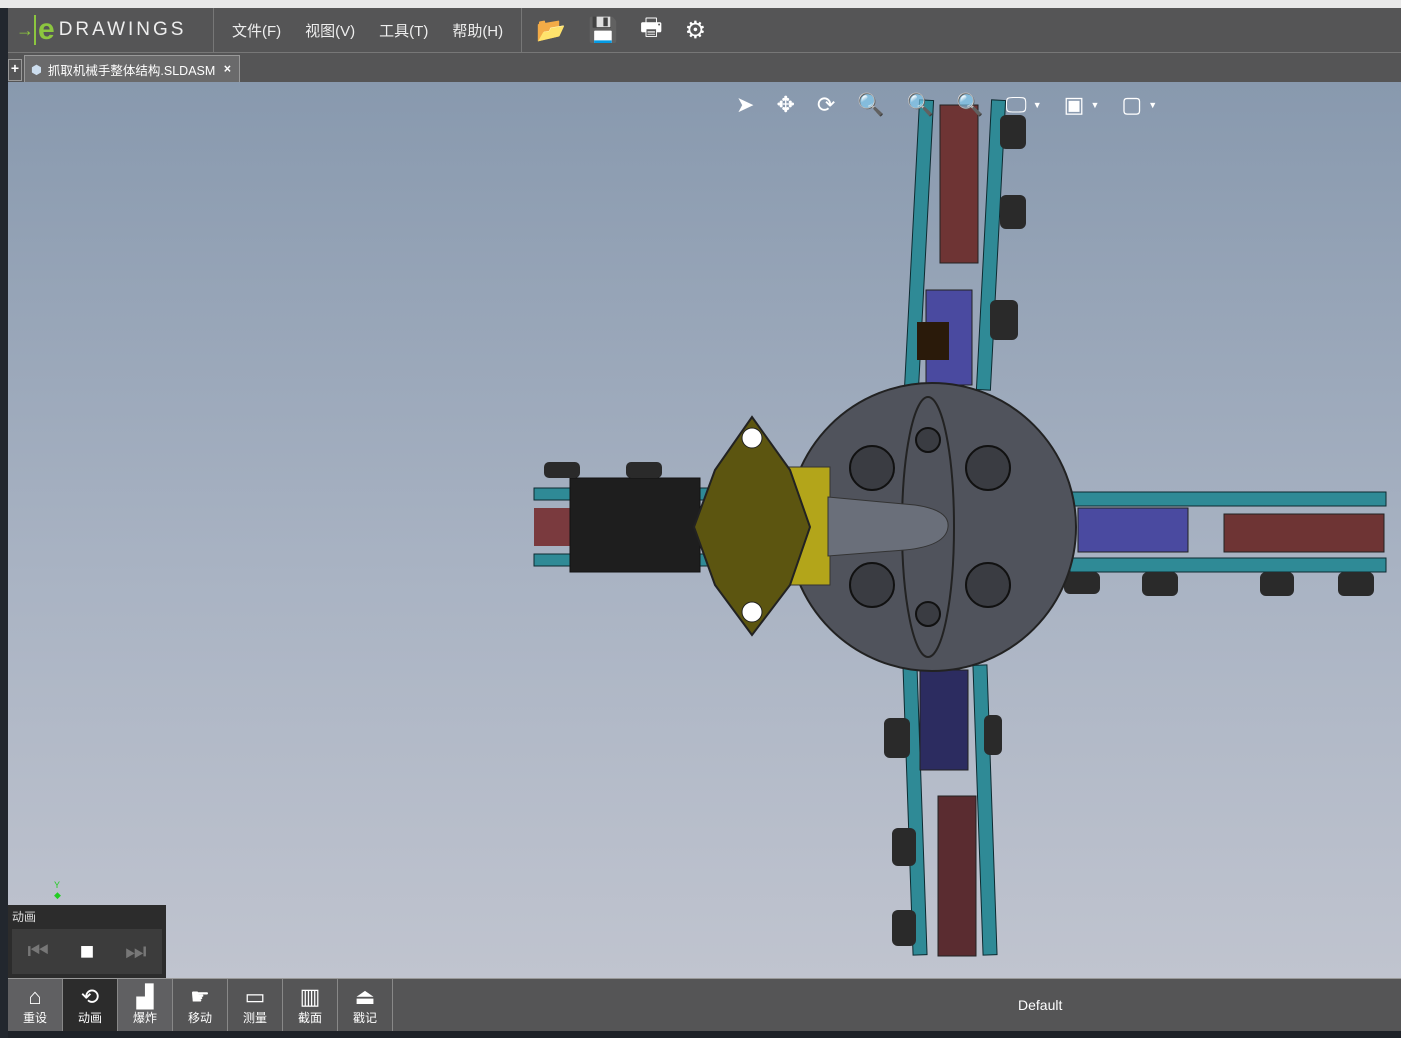  What do you see at coordinates (38, 952) in the screenshot?
I see `skip-back-icon: ⏮` at bounding box center [38, 952].